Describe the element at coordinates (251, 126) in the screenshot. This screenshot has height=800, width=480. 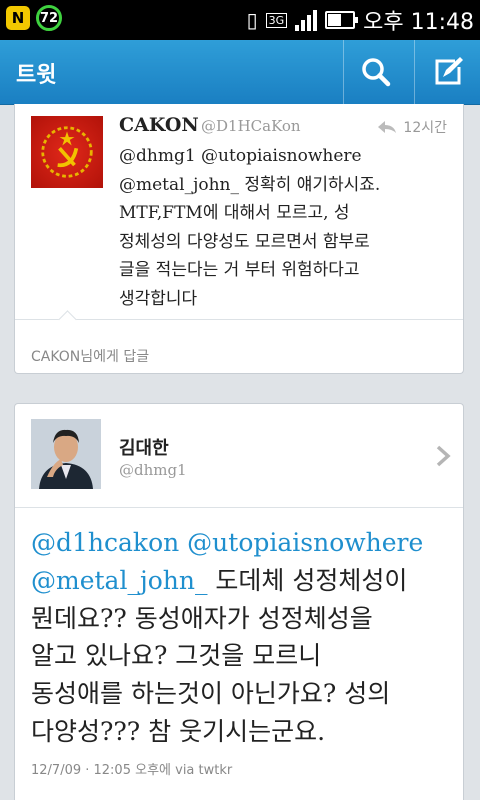
I see `author-handle: @D1HCaKon` at that location.